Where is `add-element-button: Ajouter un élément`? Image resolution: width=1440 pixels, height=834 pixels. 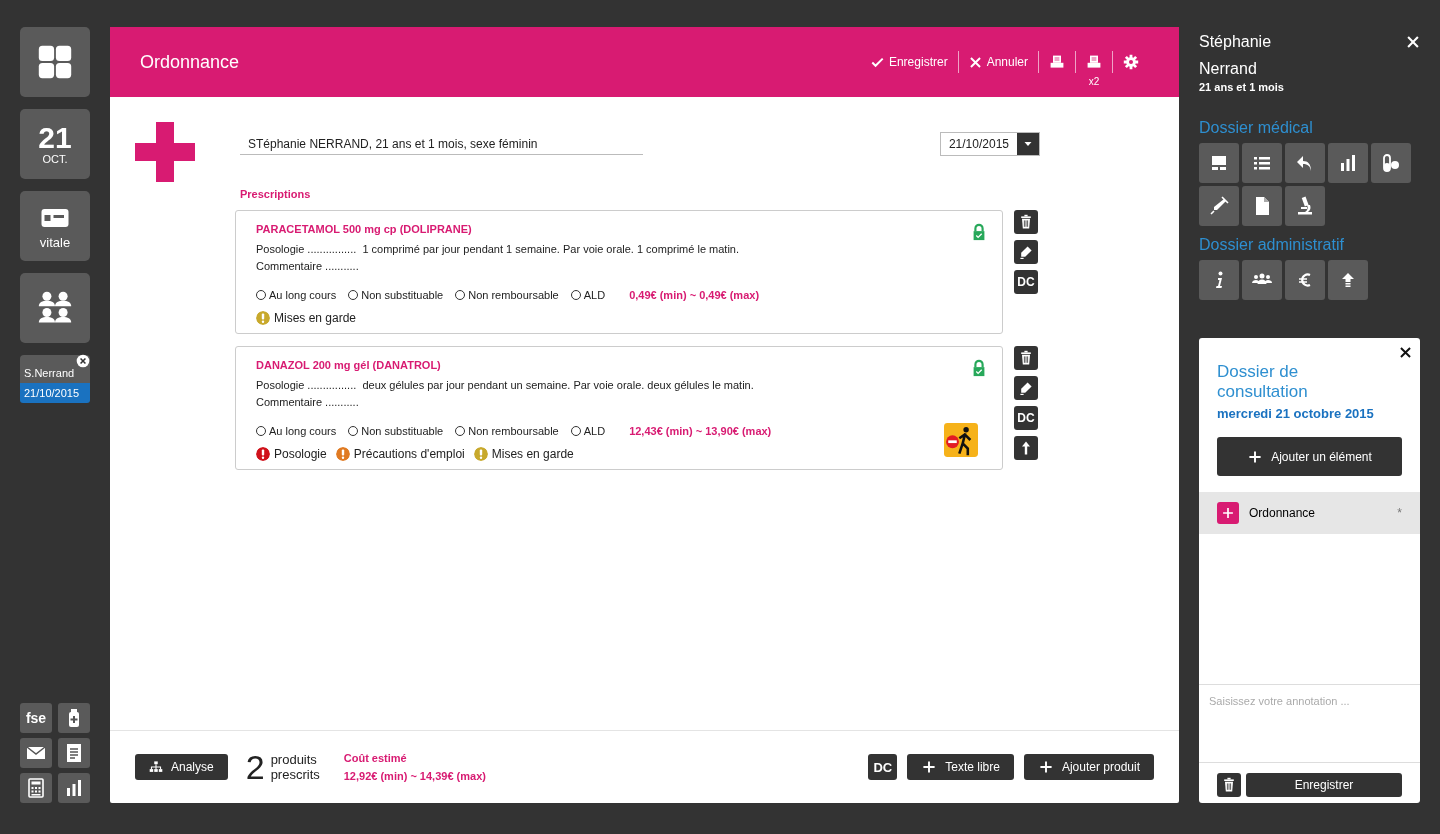 add-element-button: Ajouter un élément is located at coordinates (1309, 456).